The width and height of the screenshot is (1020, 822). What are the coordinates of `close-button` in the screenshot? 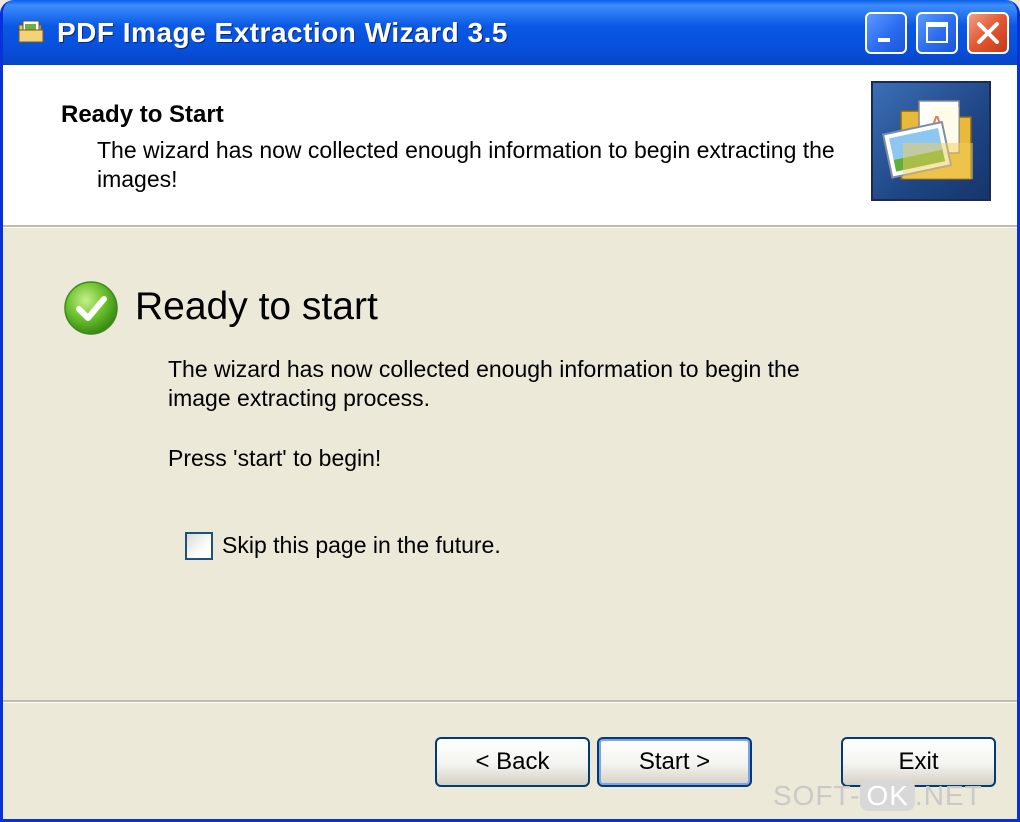 It's located at (988, 33).